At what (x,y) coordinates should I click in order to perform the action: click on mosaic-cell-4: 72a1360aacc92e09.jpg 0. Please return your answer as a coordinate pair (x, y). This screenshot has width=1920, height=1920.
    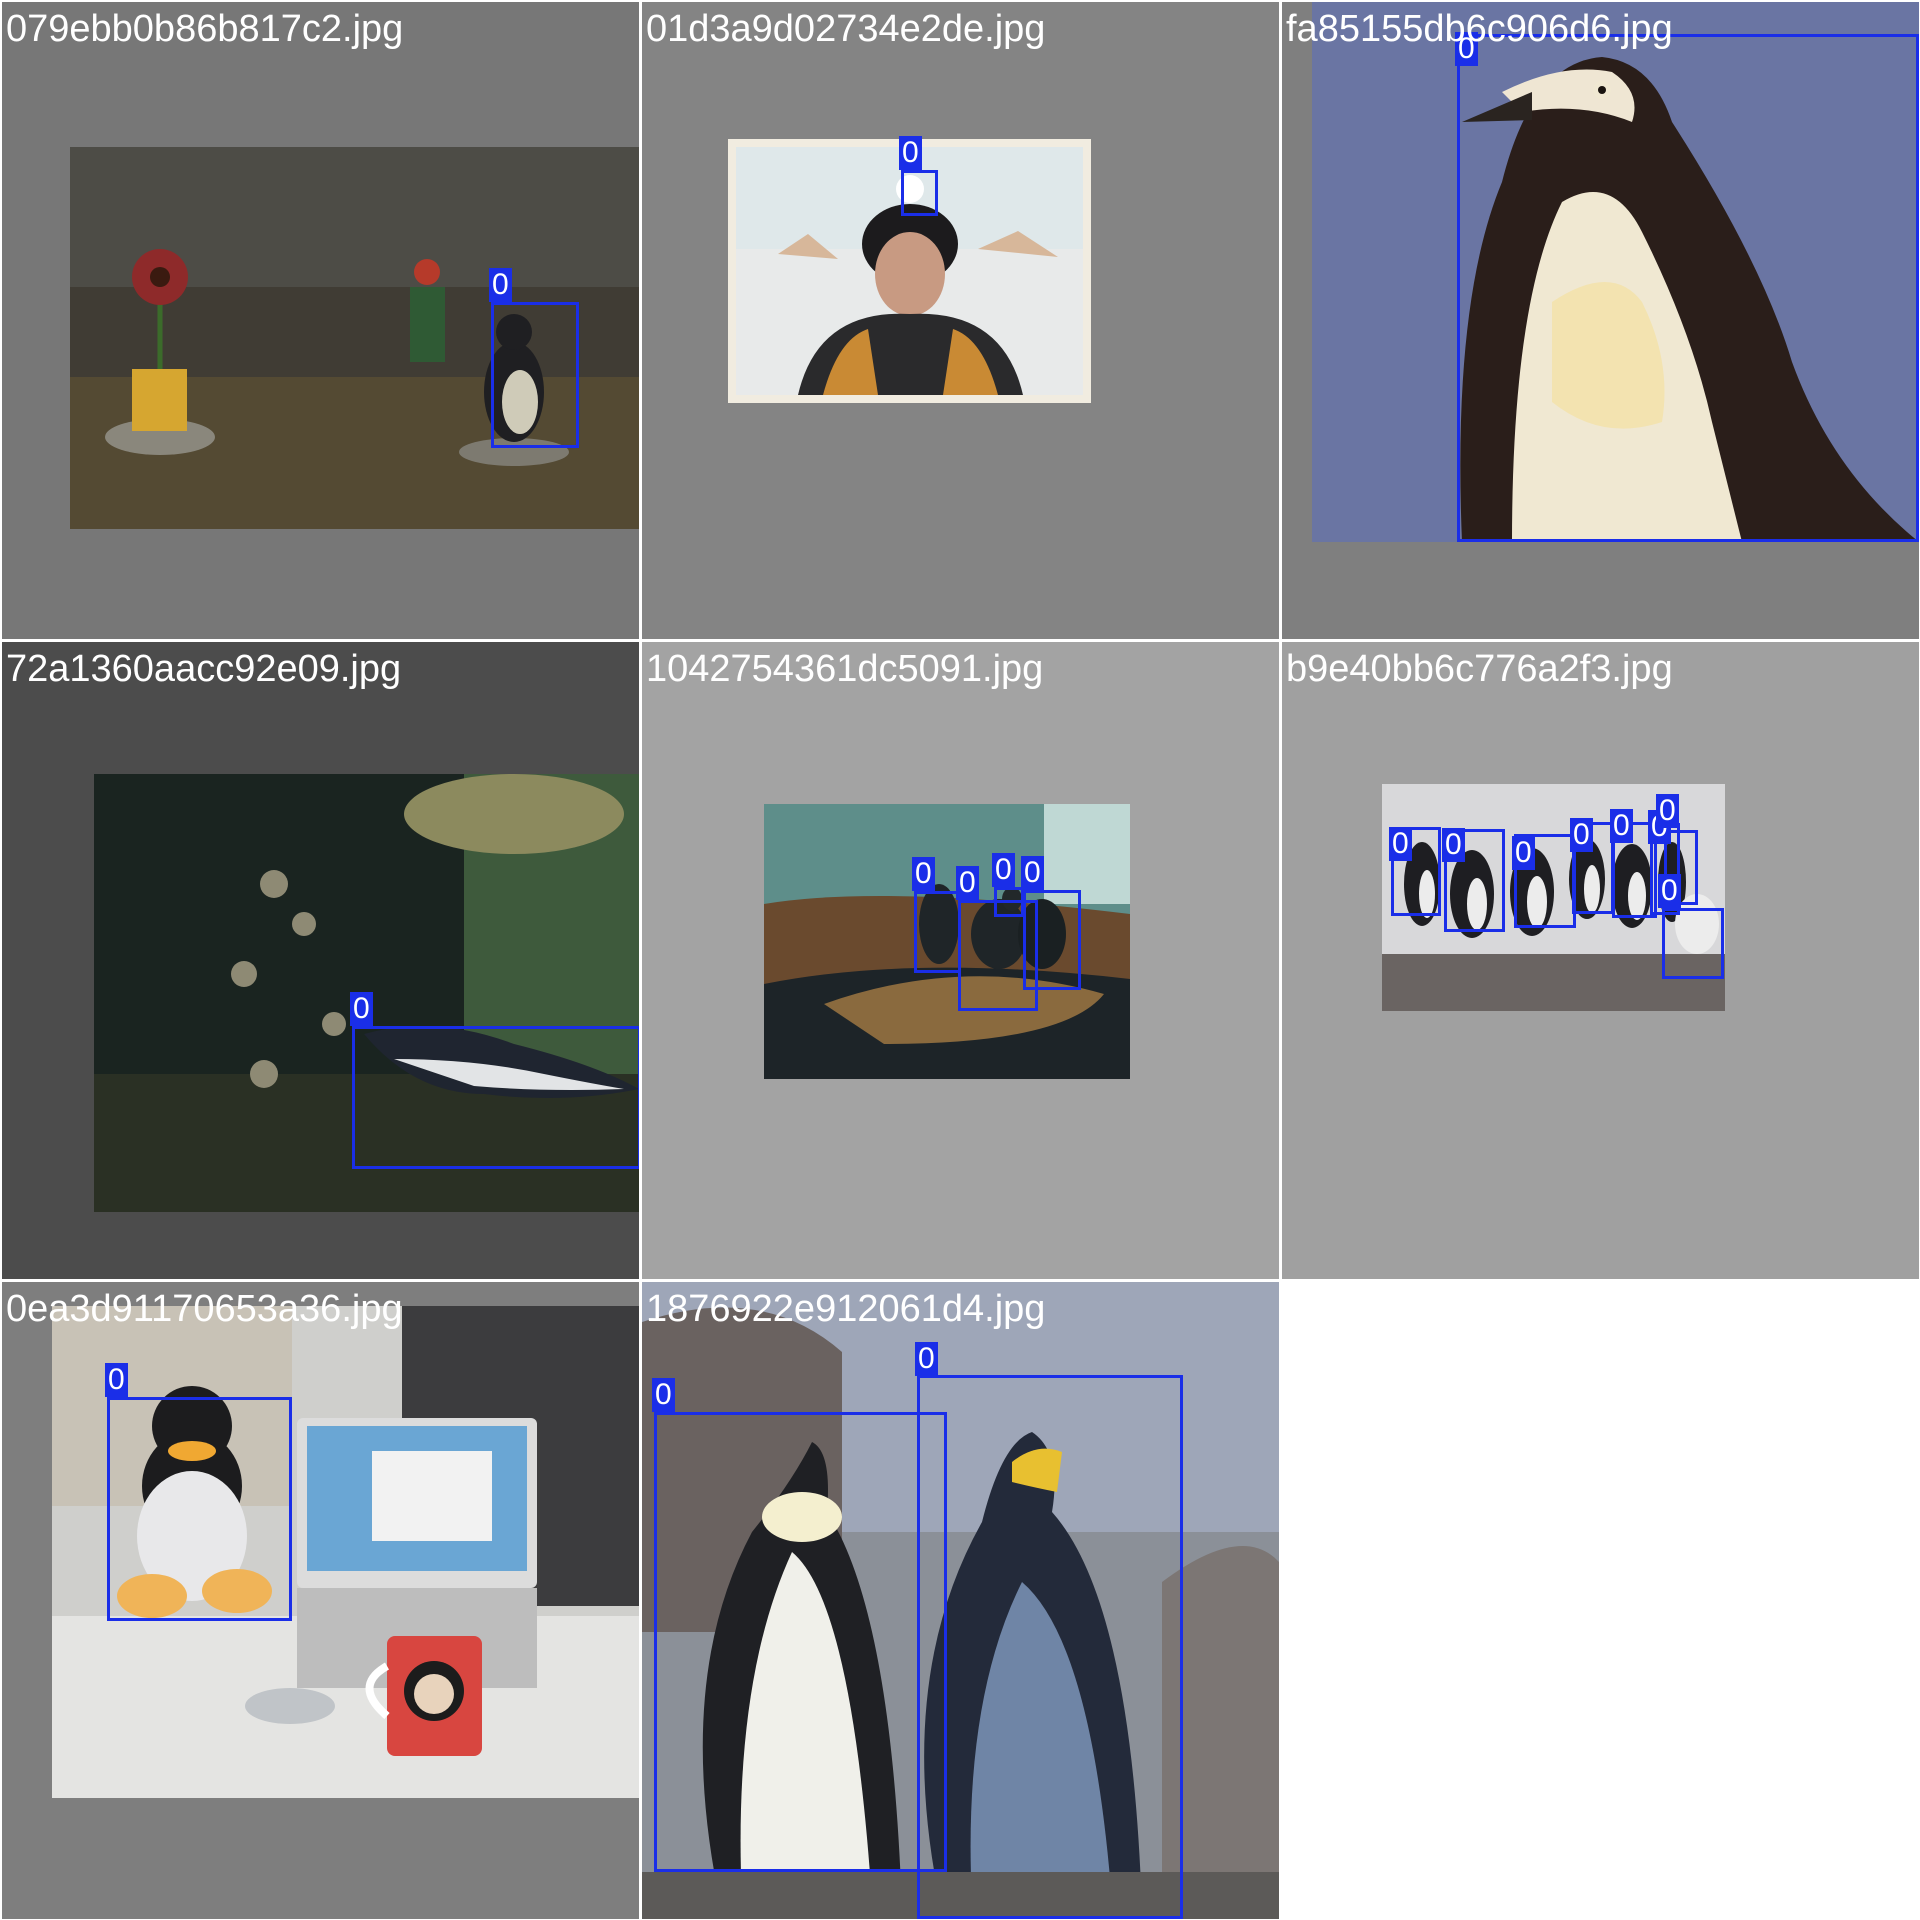
    Looking at the image, I should click on (320, 960).